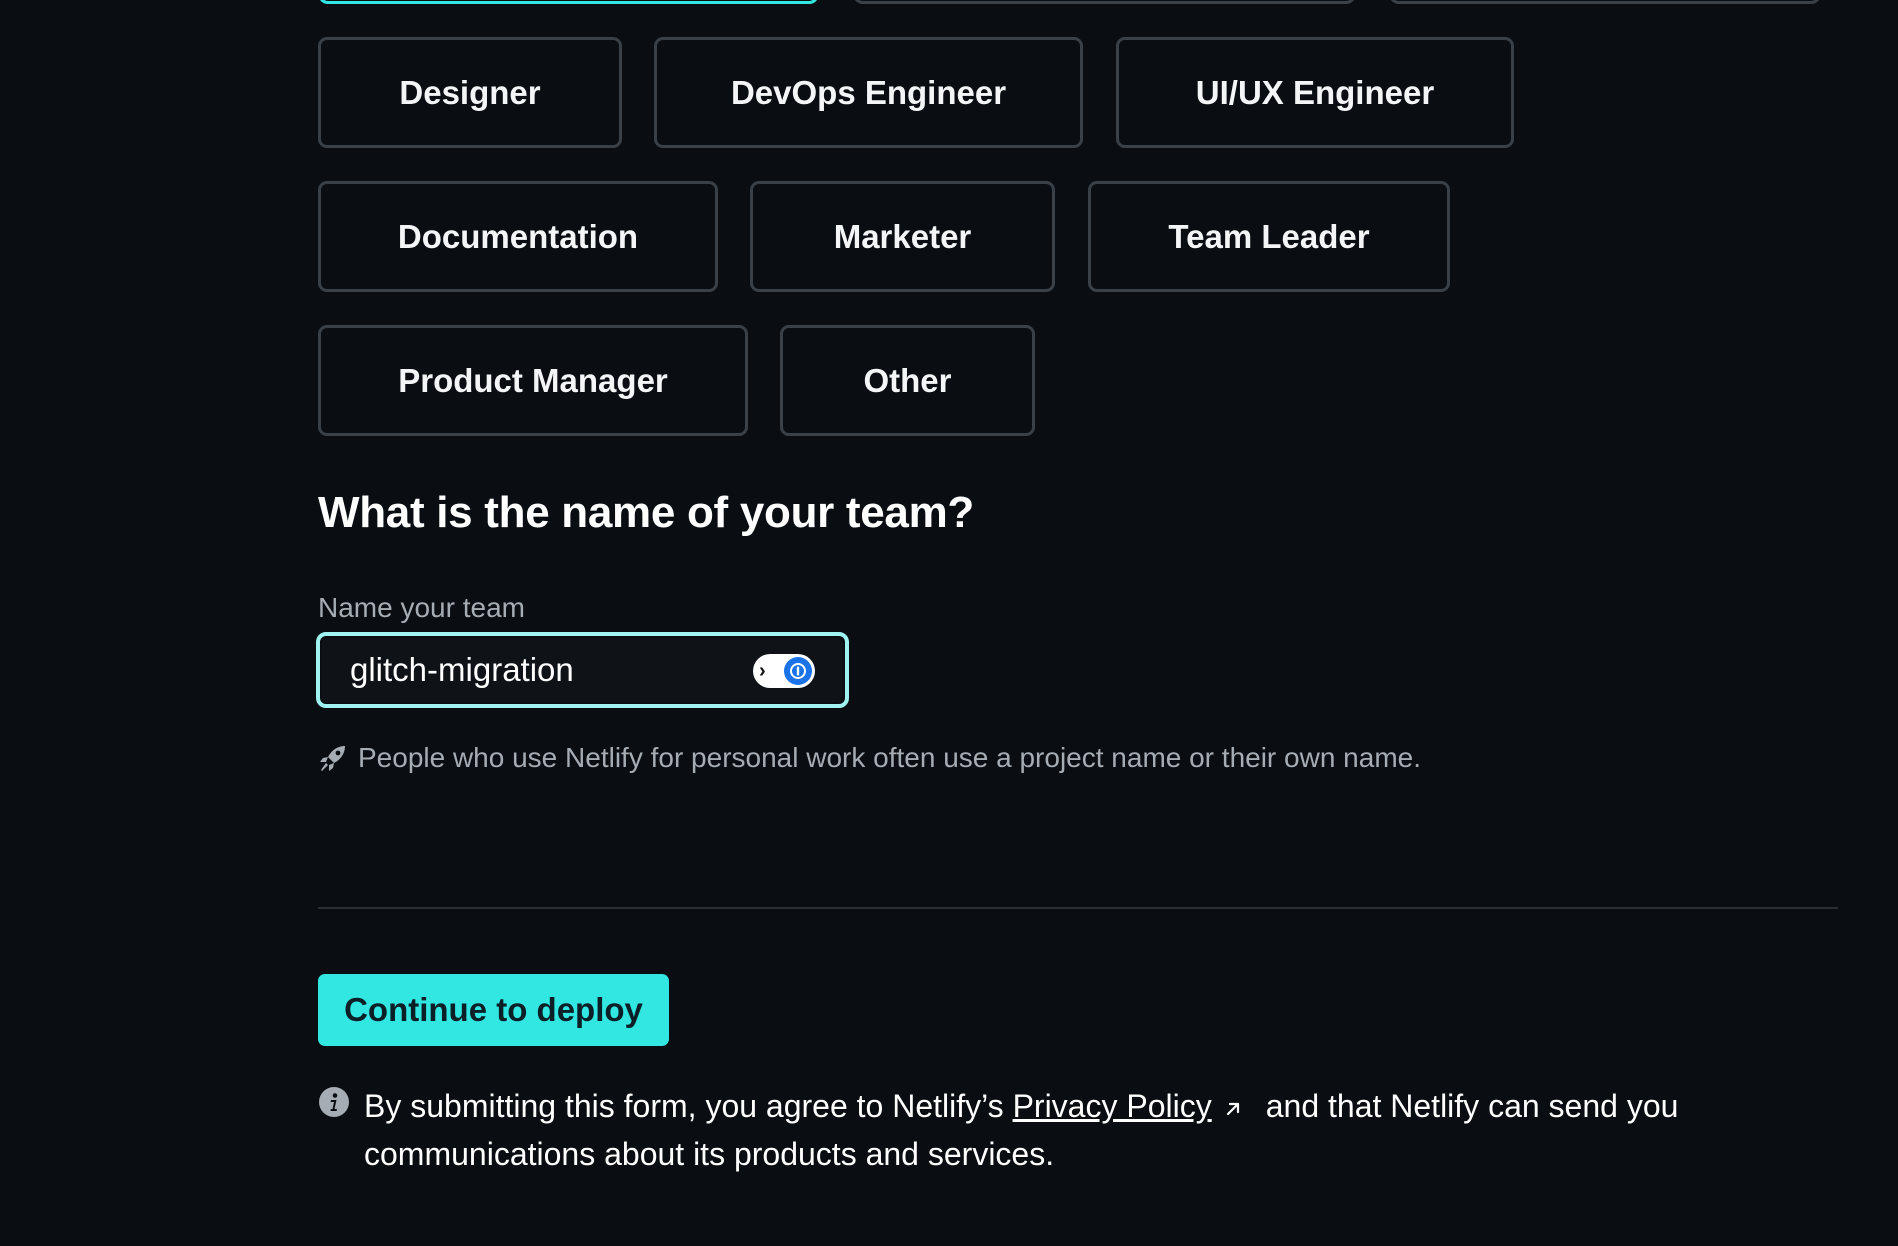  I want to click on continue-to-deploy-button: Continue to deploy, so click(493, 1010).